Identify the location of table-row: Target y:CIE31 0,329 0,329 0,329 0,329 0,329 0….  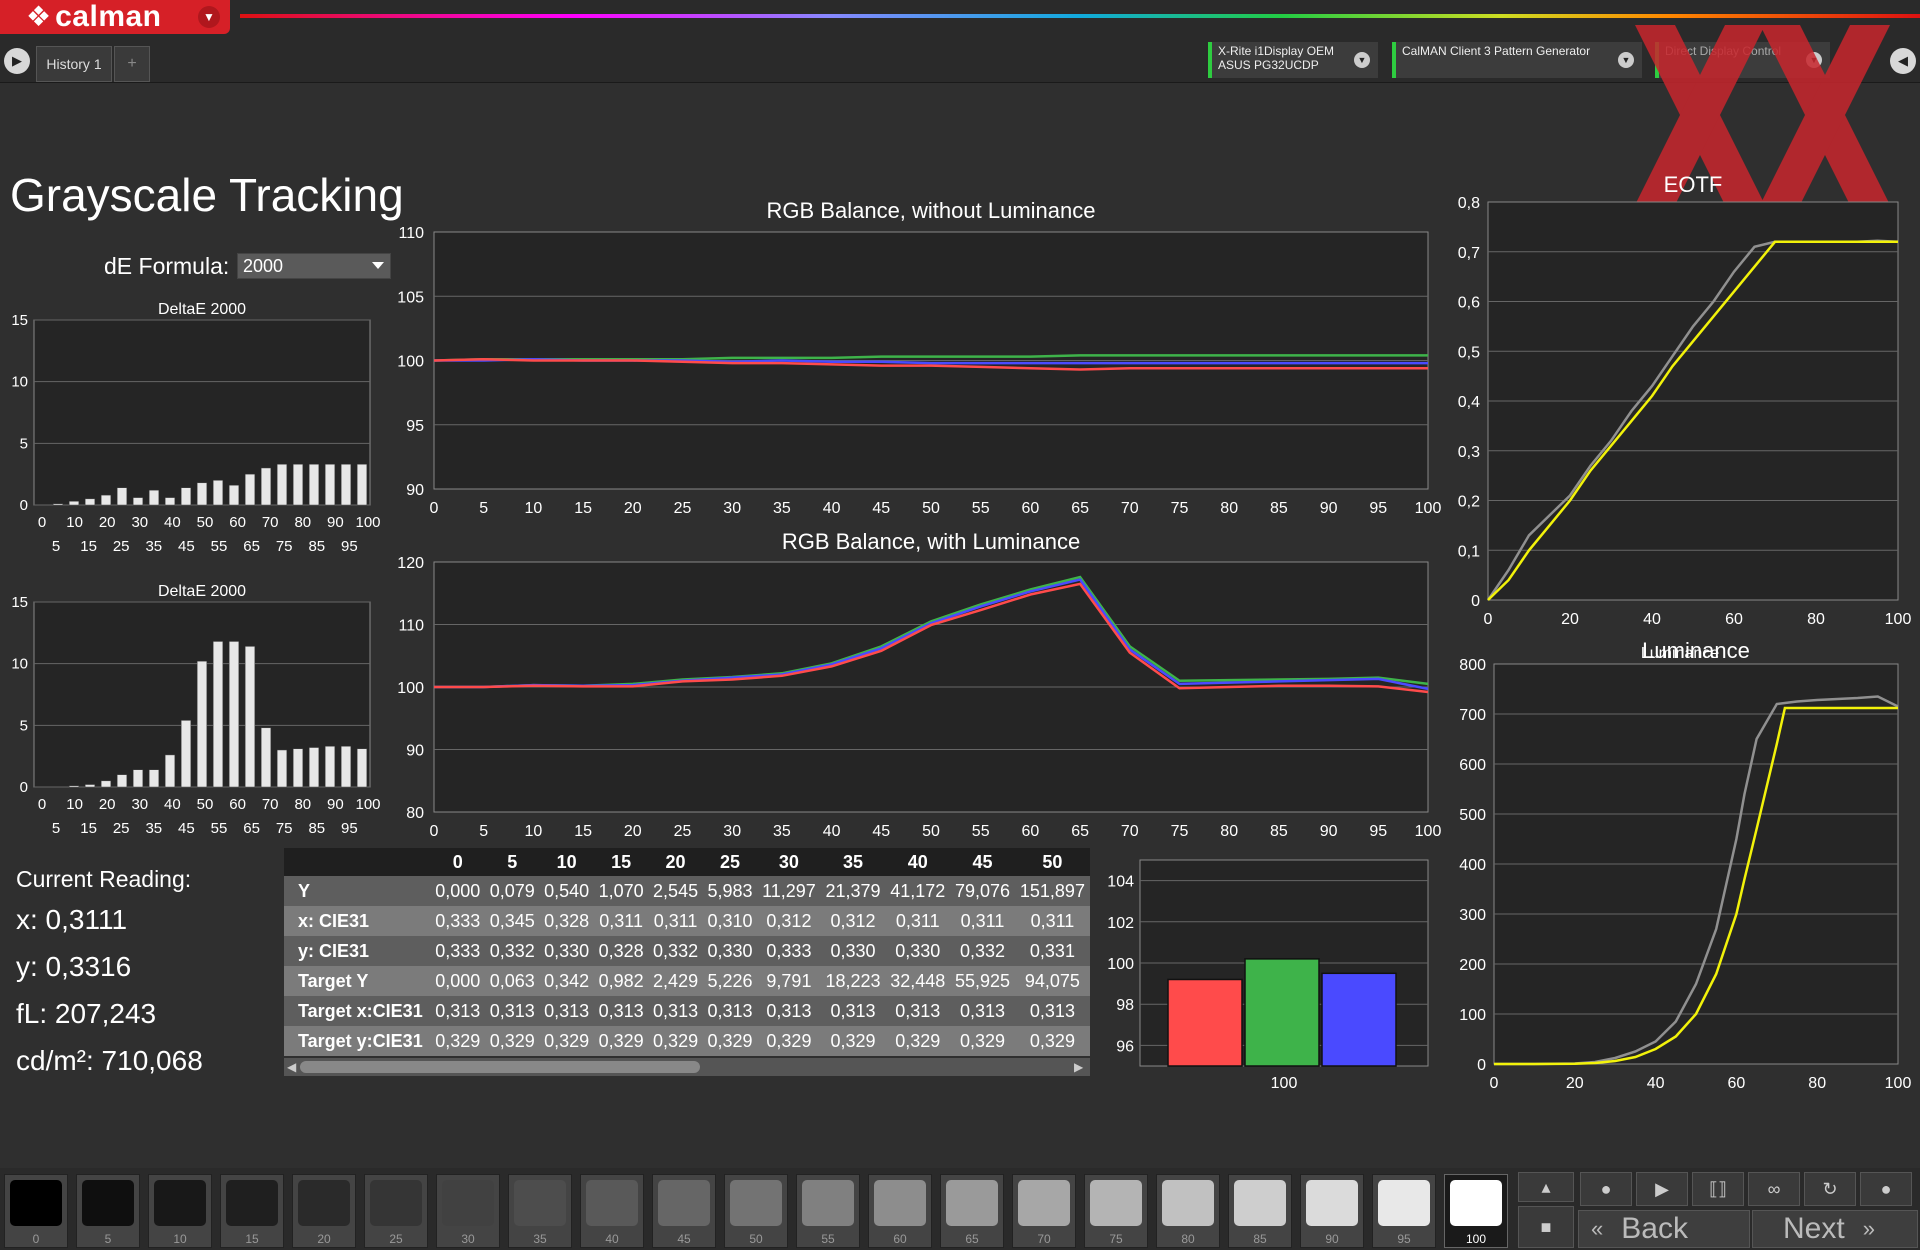
(687, 1041).